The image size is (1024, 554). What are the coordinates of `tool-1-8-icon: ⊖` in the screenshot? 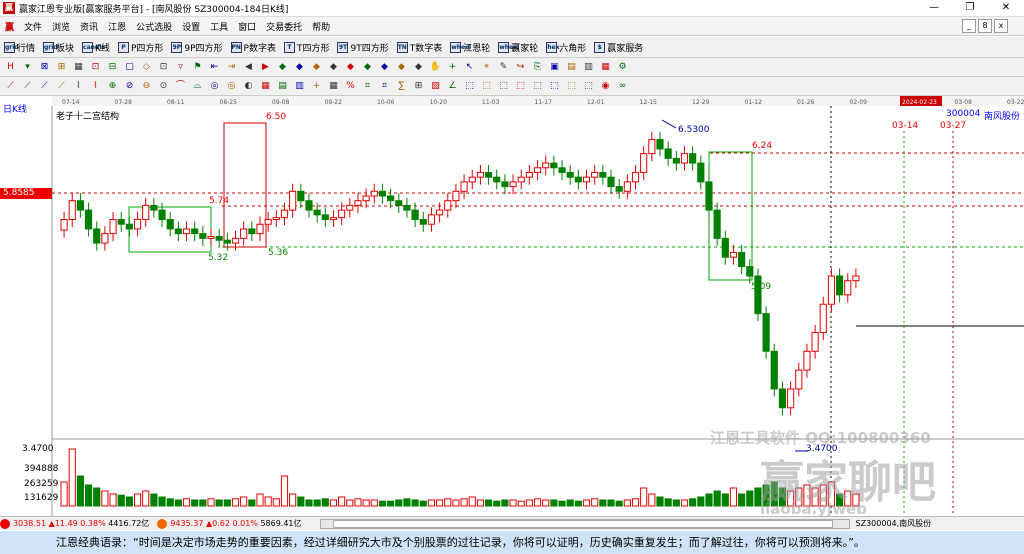 It's located at (146, 86).